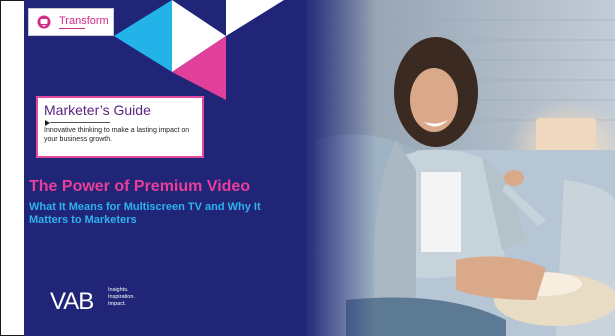 The width and height of the screenshot is (615, 336). I want to click on brand-logo-box: Transform, so click(71, 22).